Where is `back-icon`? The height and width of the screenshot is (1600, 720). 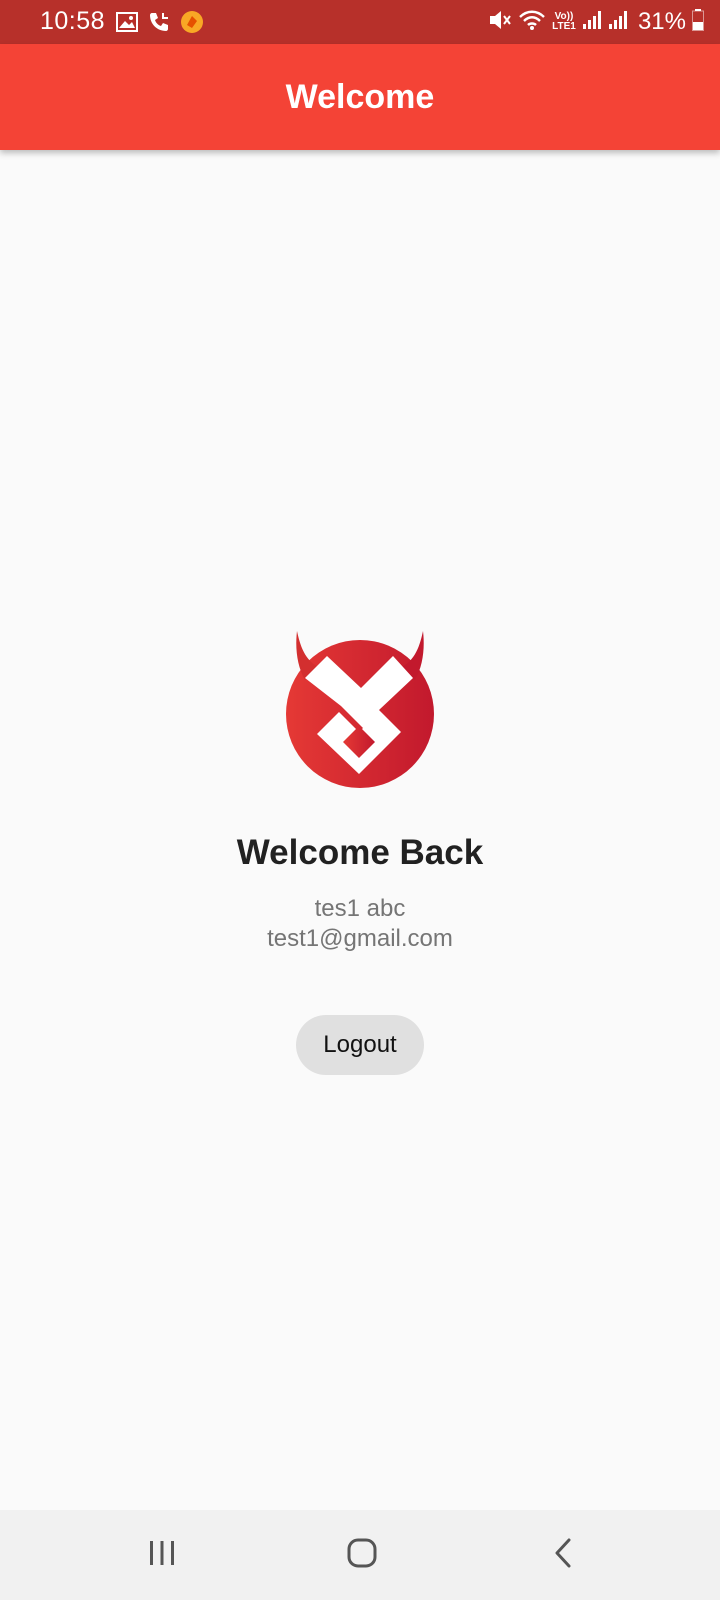 back-icon is located at coordinates (563, 1555).